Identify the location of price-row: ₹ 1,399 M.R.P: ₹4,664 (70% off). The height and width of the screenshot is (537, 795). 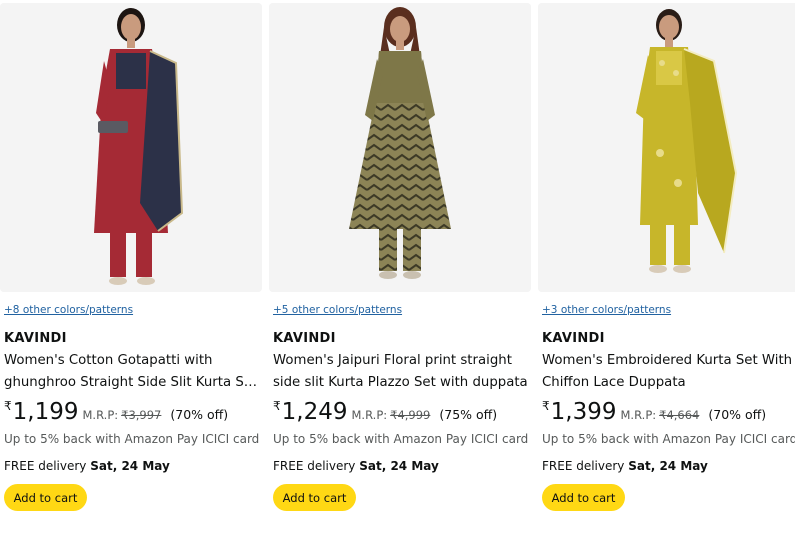
(654, 412).